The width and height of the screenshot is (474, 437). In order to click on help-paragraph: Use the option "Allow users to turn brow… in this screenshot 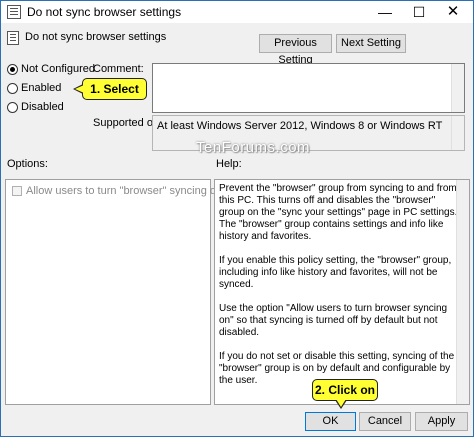, I will do `click(333, 320)`.